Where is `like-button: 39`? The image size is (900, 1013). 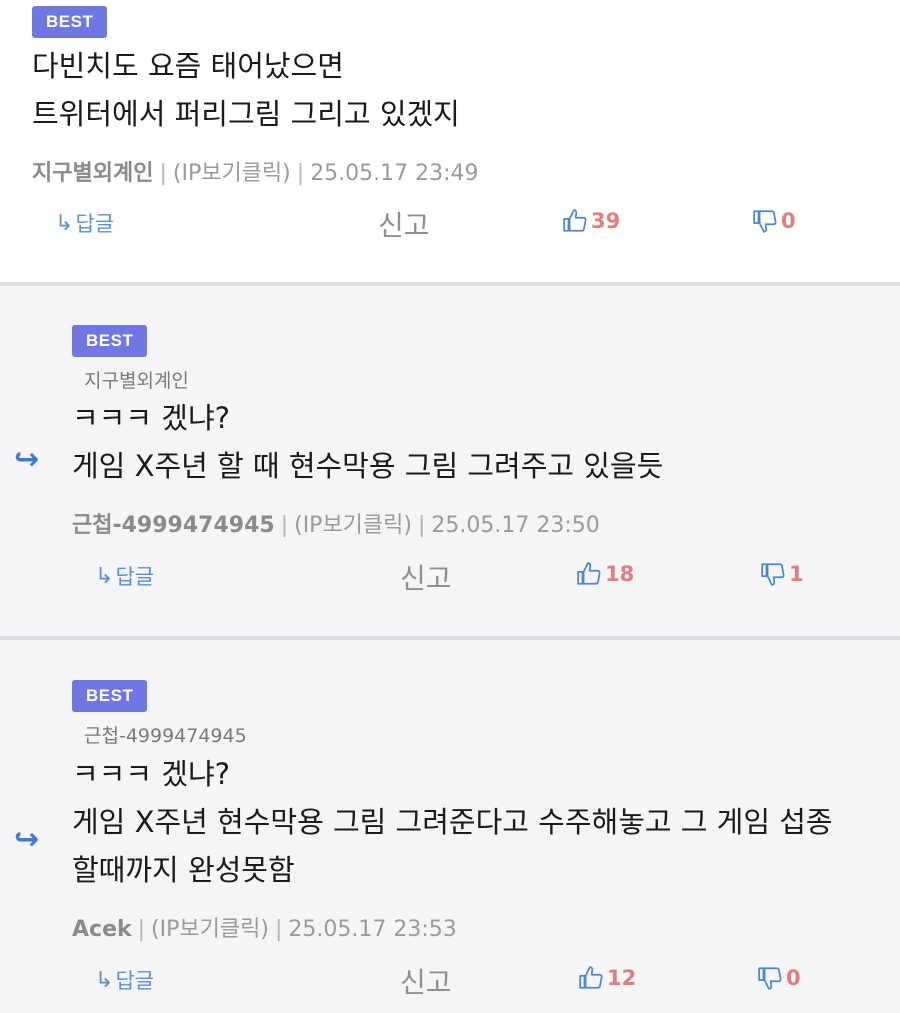
like-button: 39 is located at coordinates (591, 221).